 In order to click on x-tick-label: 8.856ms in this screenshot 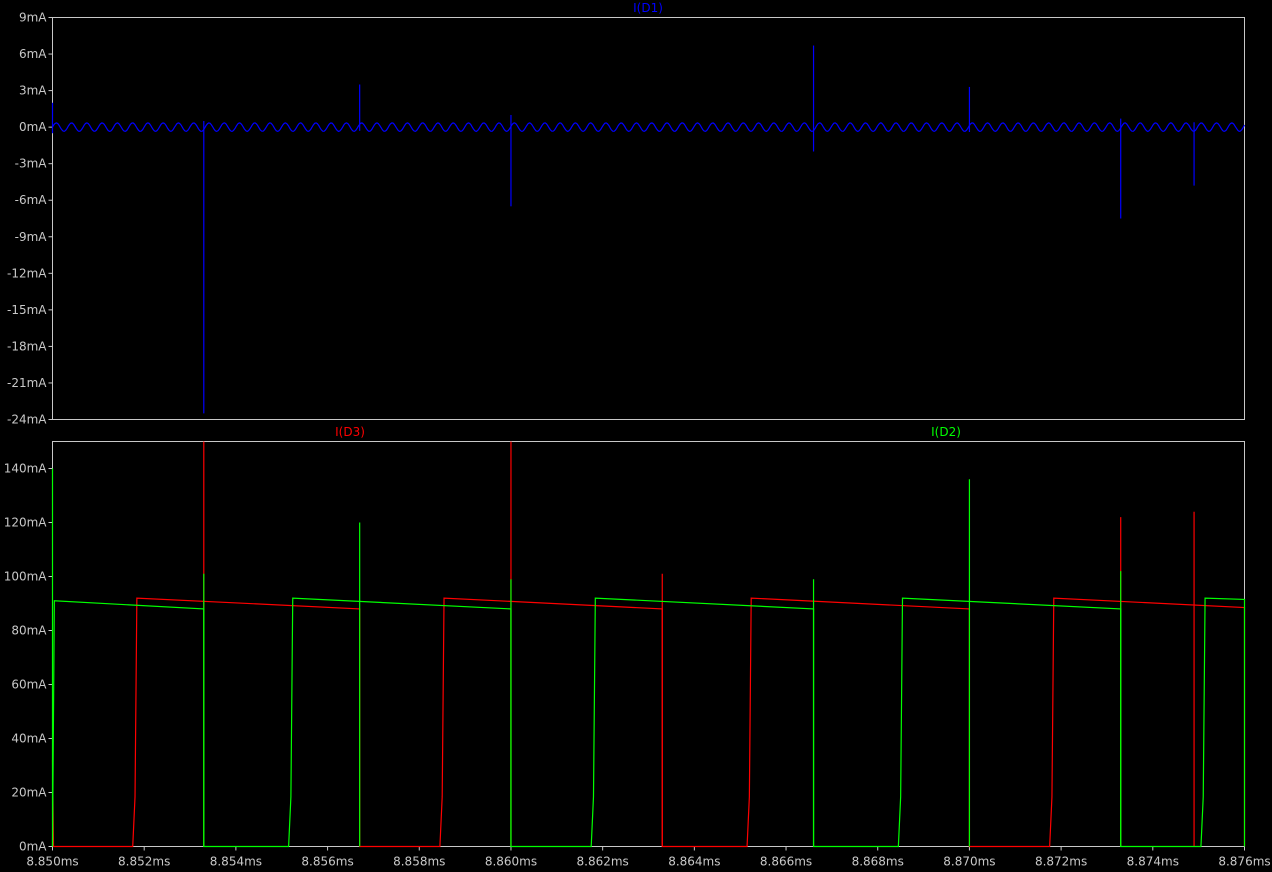, I will do `click(327, 862)`.